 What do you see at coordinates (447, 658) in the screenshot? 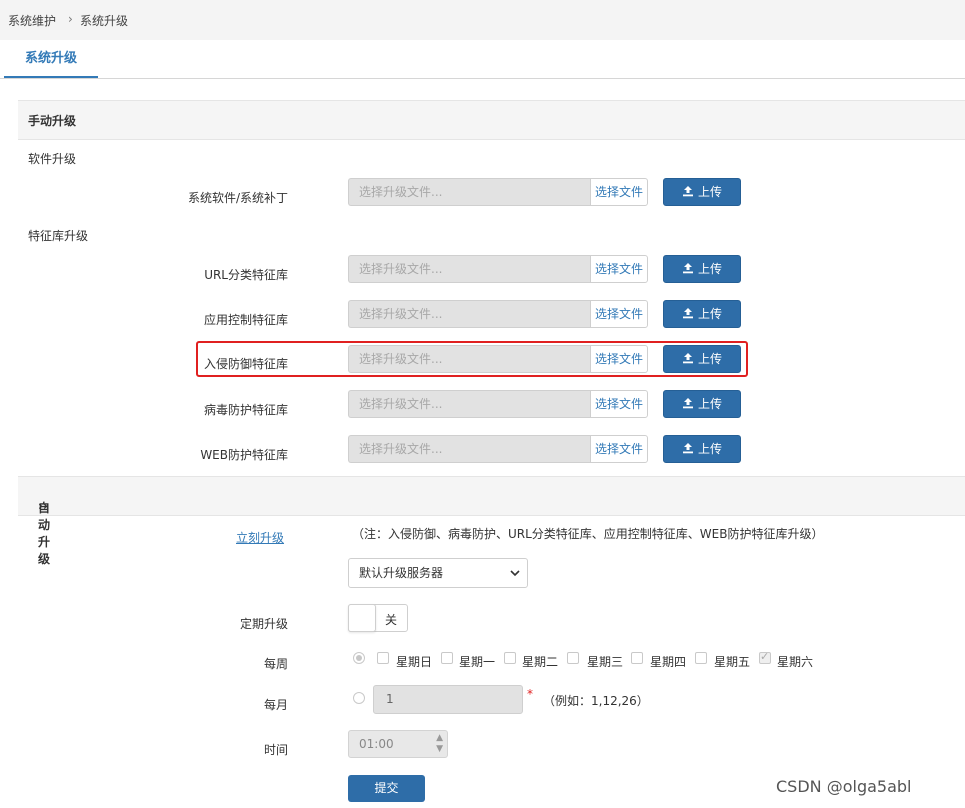
I see `day-checkbox-monday` at bounding box center [447, 658].